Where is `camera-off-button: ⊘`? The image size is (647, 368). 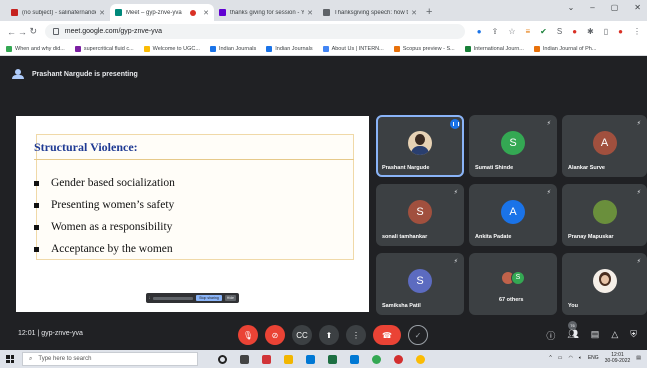
camera-off-button: ⊘ is located at coordinates (275, 335).